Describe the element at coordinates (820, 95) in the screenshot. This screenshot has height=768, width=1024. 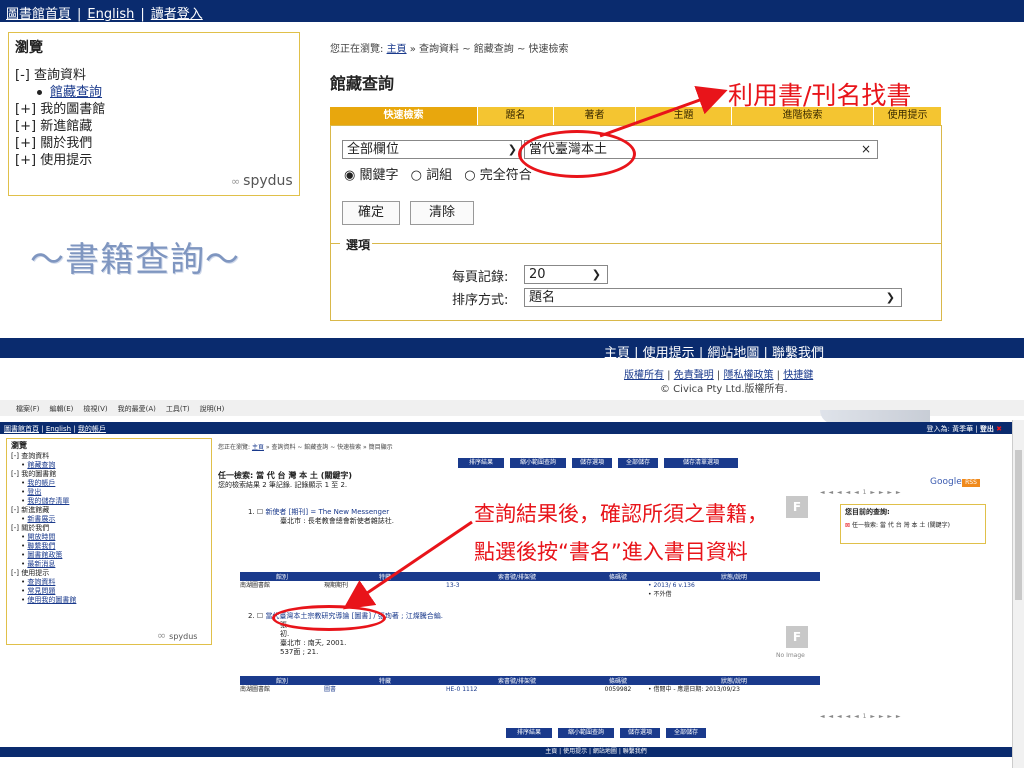
I see `annotation-title-search: 利用書/刊名找書` at that location.